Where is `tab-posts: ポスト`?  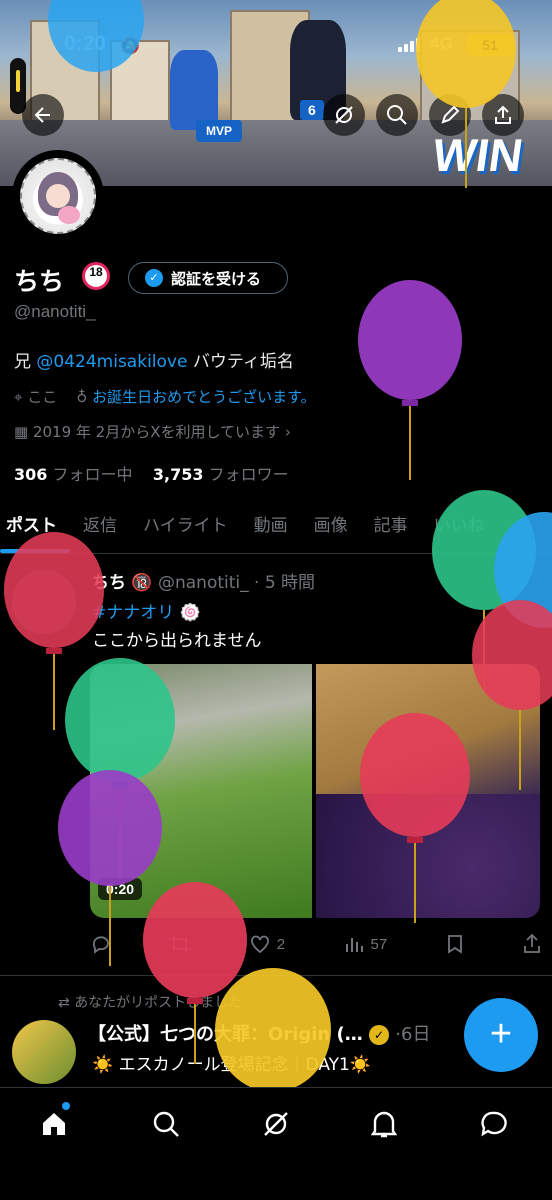 tab-posts: ポスト is located at coordinates (35, 529).